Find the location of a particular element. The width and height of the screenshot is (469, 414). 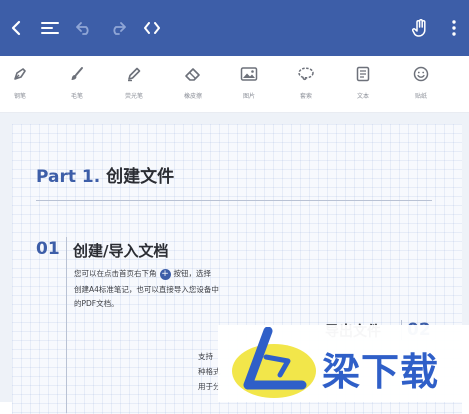

part-title: 创建文件 is located at coordinates (140, 177).